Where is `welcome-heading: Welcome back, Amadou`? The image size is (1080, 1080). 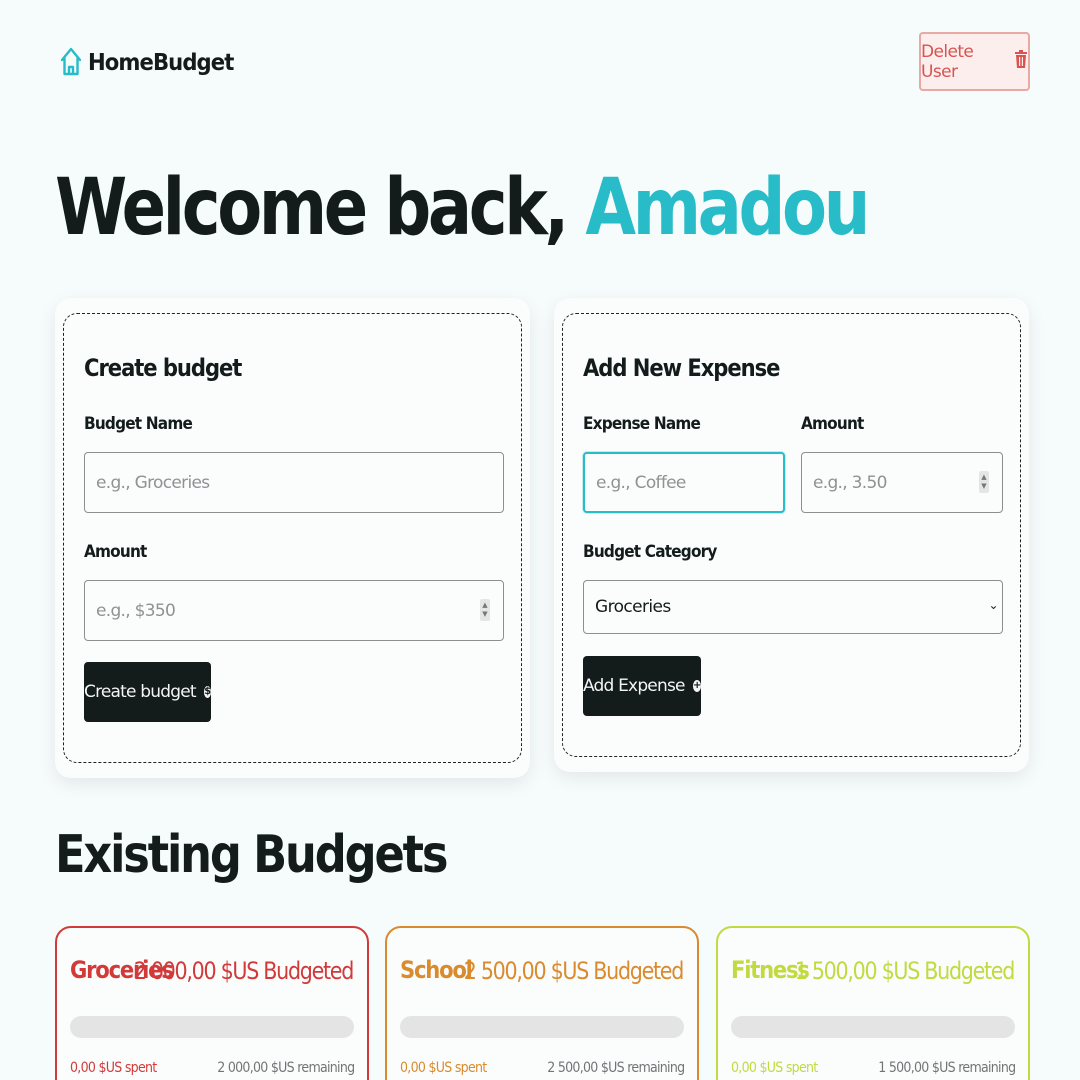 welcome-heading: Welcome back, Amadou is located at coordinates (462, 208).